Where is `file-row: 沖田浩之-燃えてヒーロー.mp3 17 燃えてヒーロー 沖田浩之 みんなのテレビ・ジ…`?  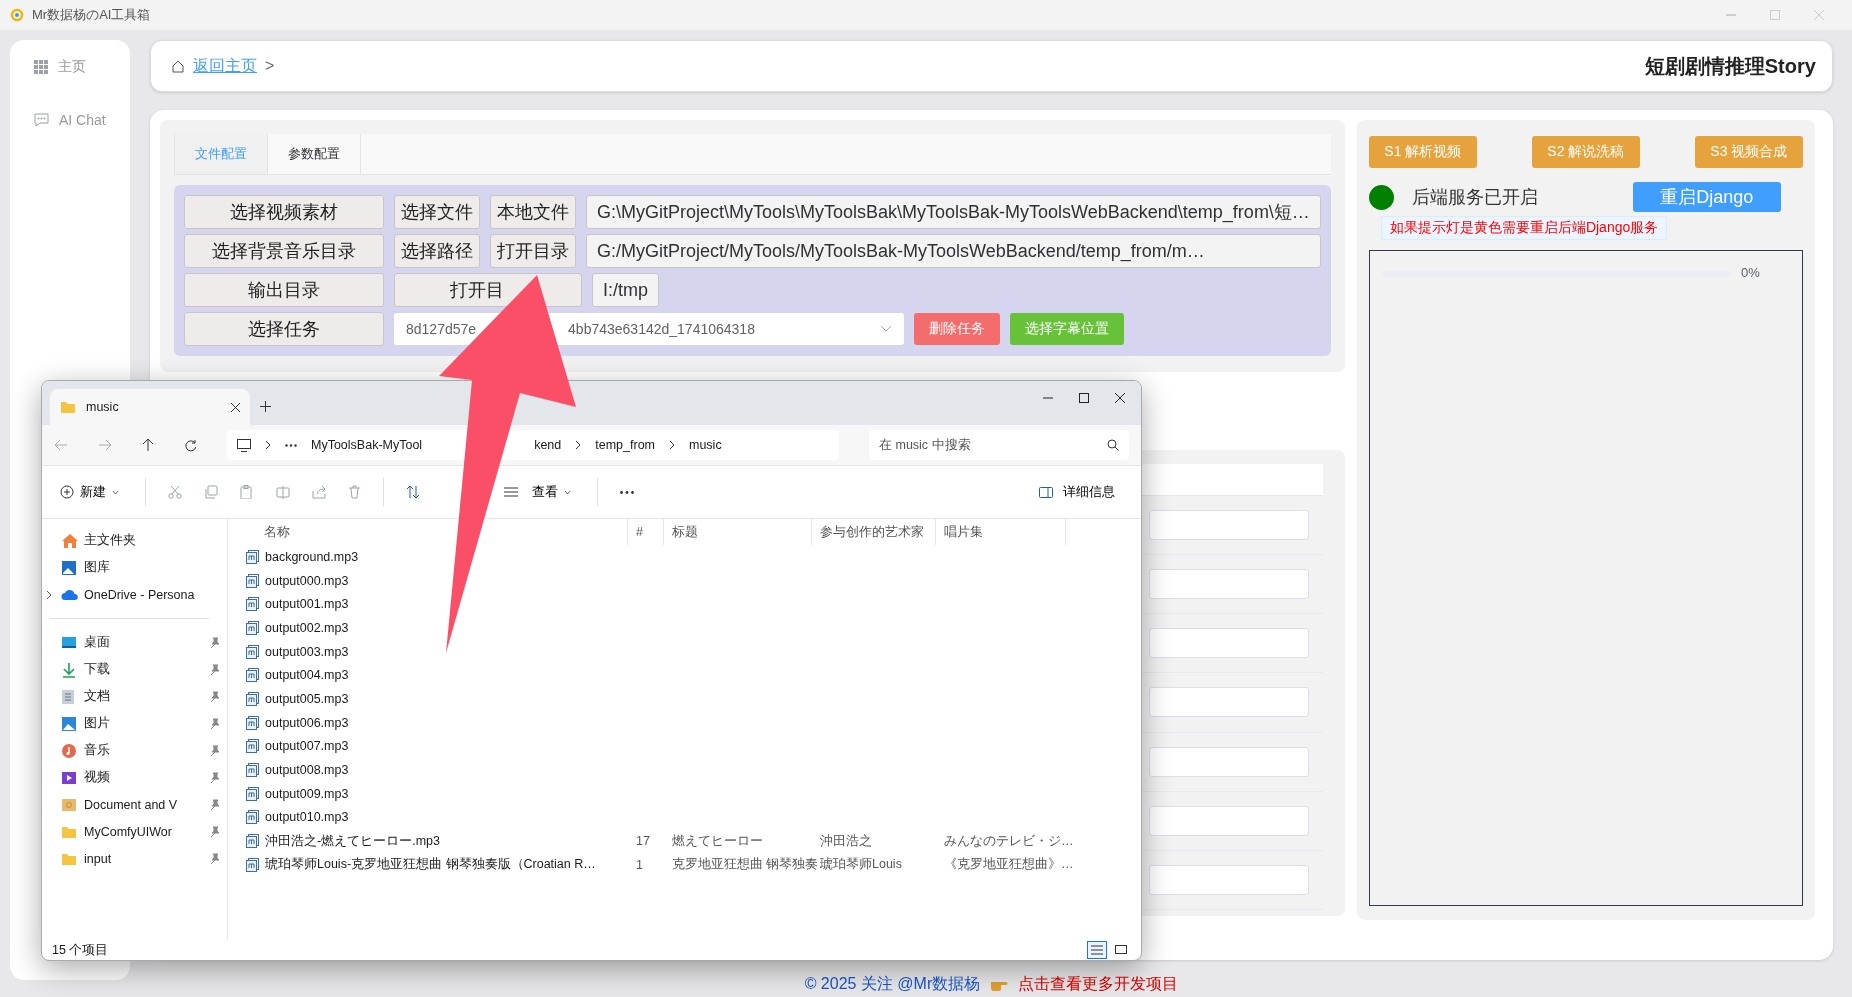 file-row: 沖田浩之-燃えてヒーロー.mp3 17 燃えてヒーロー 沖田浩之 みんなのテレビ・ジ… is located at coordinates (688, 841).